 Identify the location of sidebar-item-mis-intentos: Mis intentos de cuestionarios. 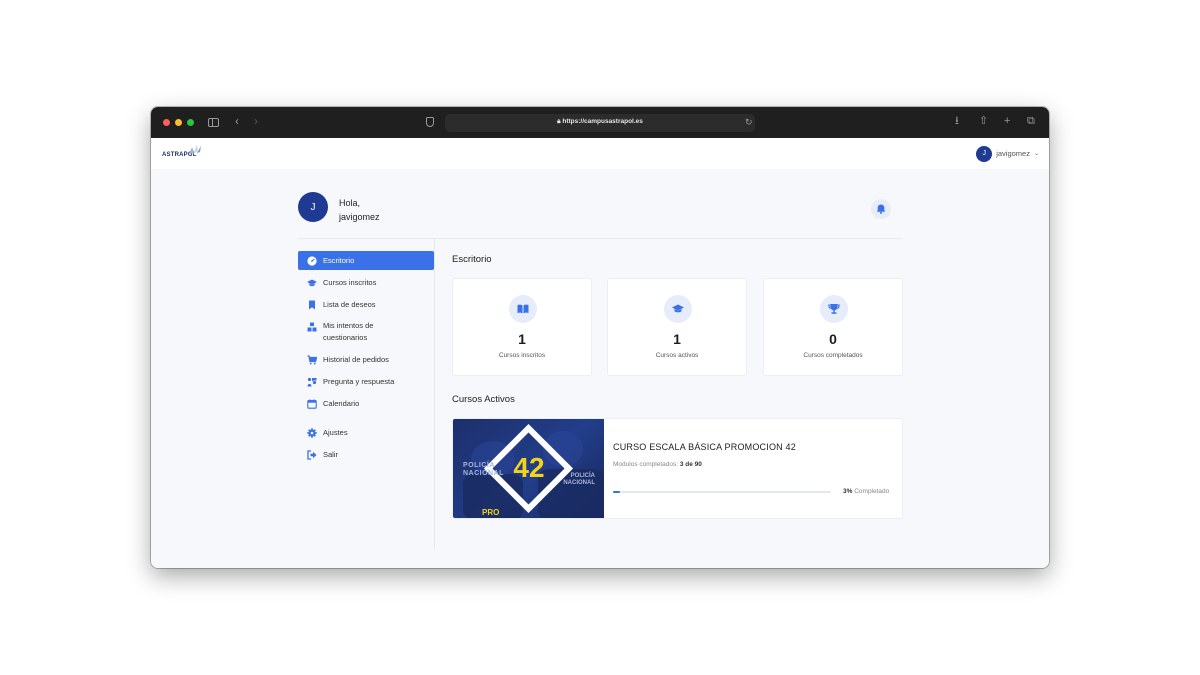
(366, 330).